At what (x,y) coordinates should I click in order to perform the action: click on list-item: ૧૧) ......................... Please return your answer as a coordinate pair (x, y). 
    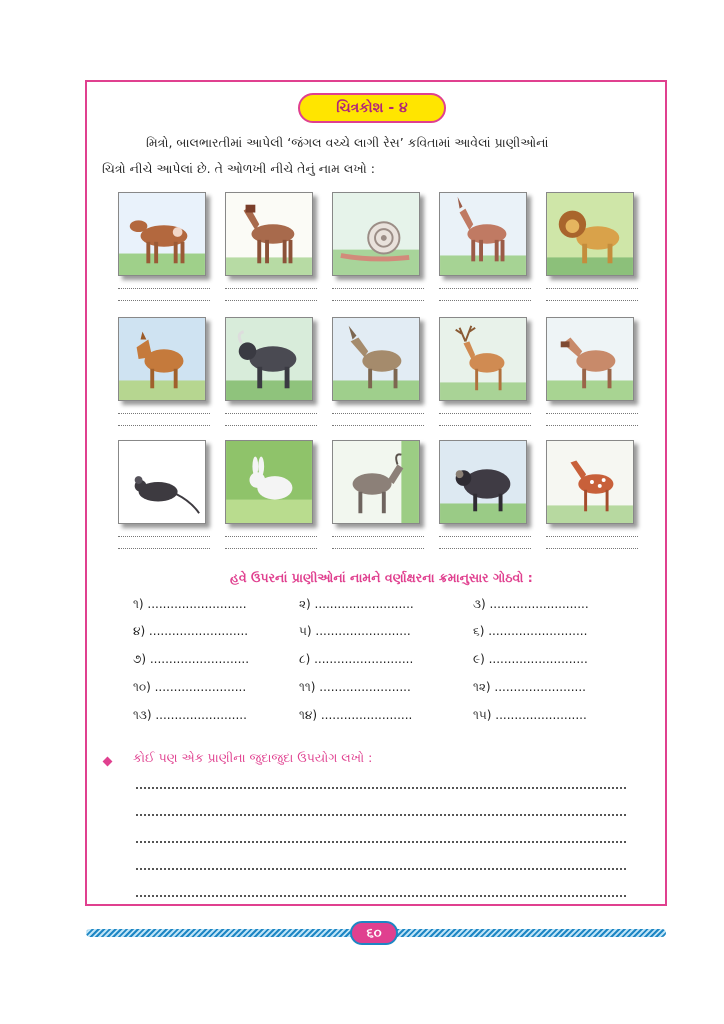
    Looking at the image, I should click on (355, 687).